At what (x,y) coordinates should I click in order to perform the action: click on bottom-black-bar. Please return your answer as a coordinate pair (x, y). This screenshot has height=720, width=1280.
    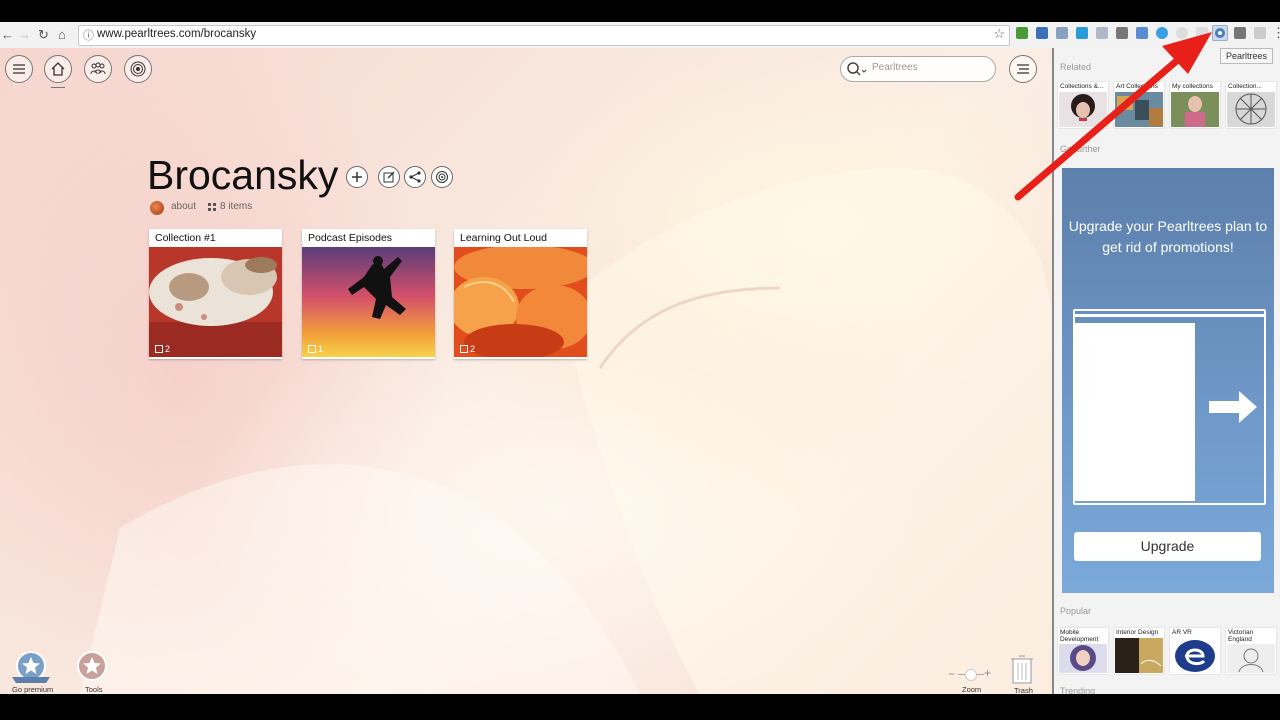
    Looking at the image, I should click on (640, 707).